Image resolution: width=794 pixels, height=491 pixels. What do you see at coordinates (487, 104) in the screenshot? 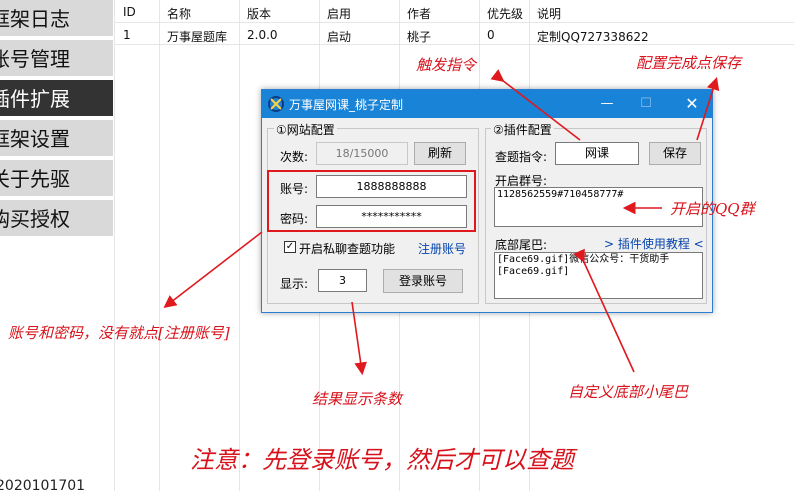
I see `dialog-titlebar: 万事屋网课_桃子定制 — ☐ ✕` at bounding box center [487, 104].